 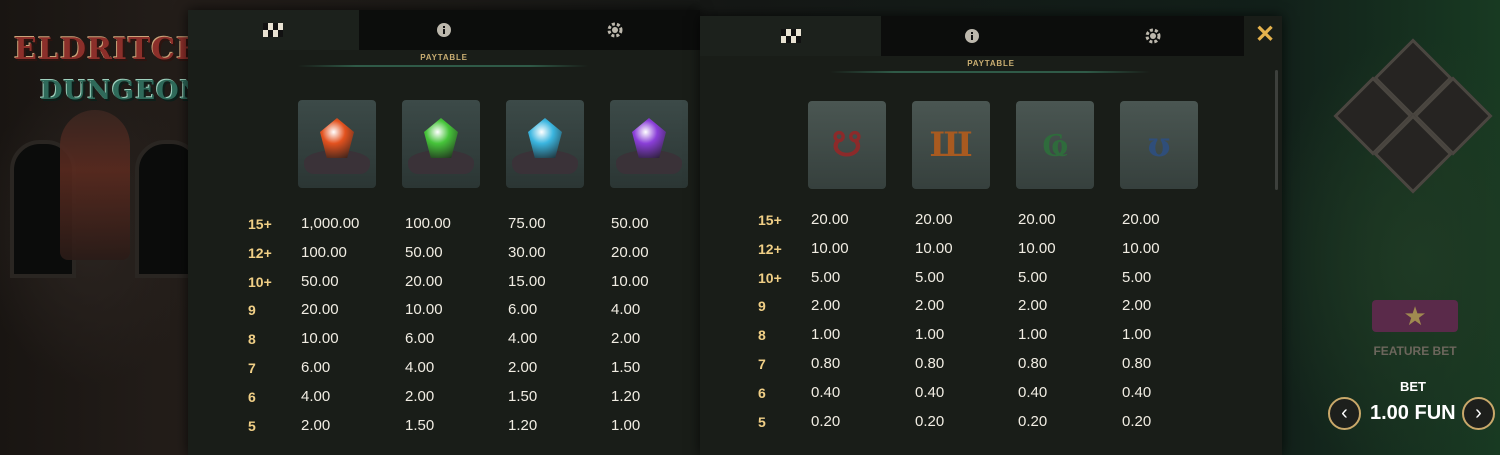 What do you see at coordinates (1415, 351) in the screenshot?
I see `feature-bet-label: FEATURE BET` at bounding box center [1415, 351].